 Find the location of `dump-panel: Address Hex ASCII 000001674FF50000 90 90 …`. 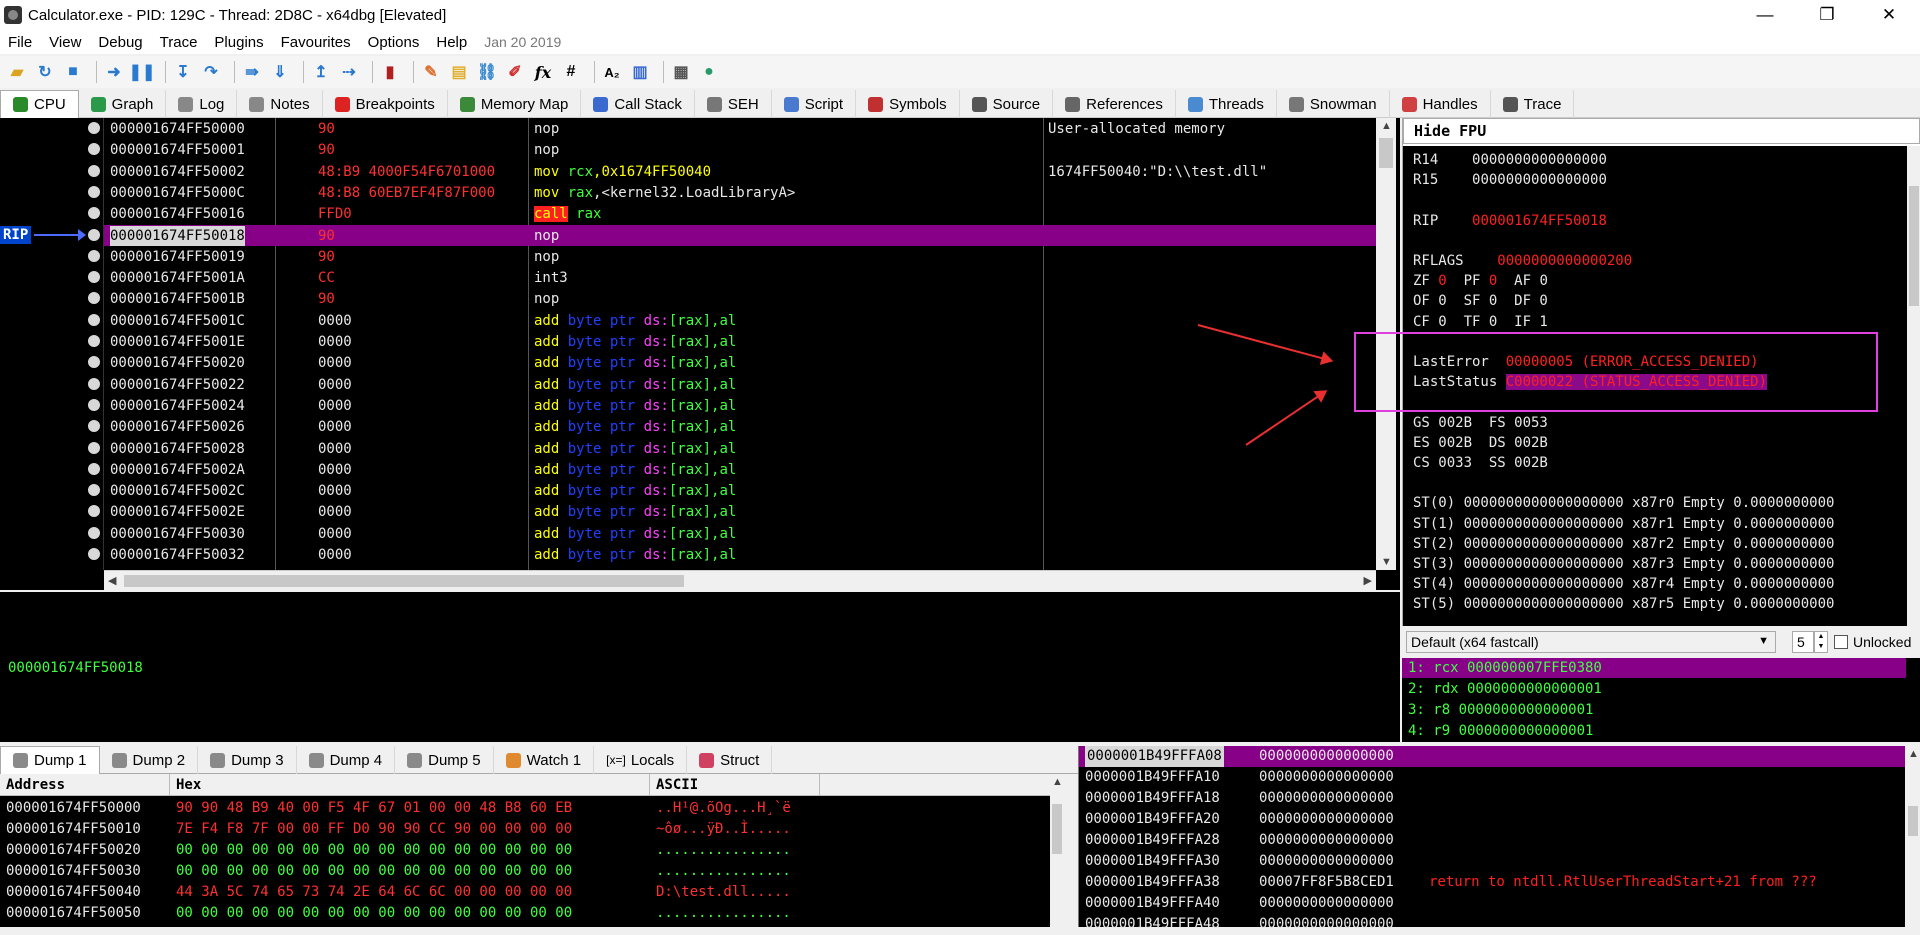

dump-panel: Address Hex ASCII 000001674FF50000 90 90 … is located at coordinates (532, 850).